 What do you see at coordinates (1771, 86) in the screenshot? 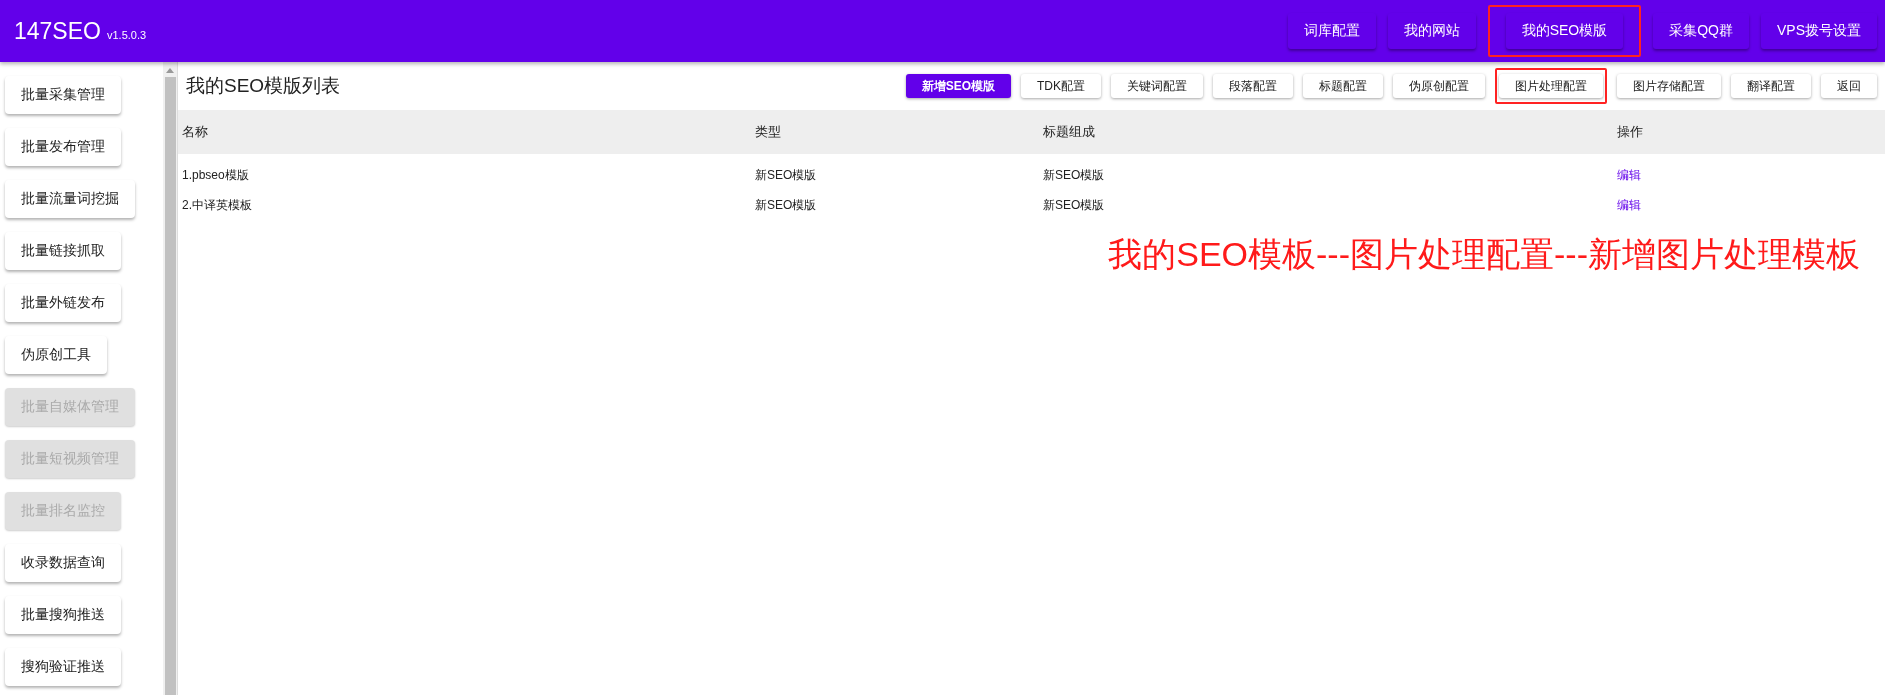
I see `toolbar-button: 翻译配置` at bounding box center [1771, 86].